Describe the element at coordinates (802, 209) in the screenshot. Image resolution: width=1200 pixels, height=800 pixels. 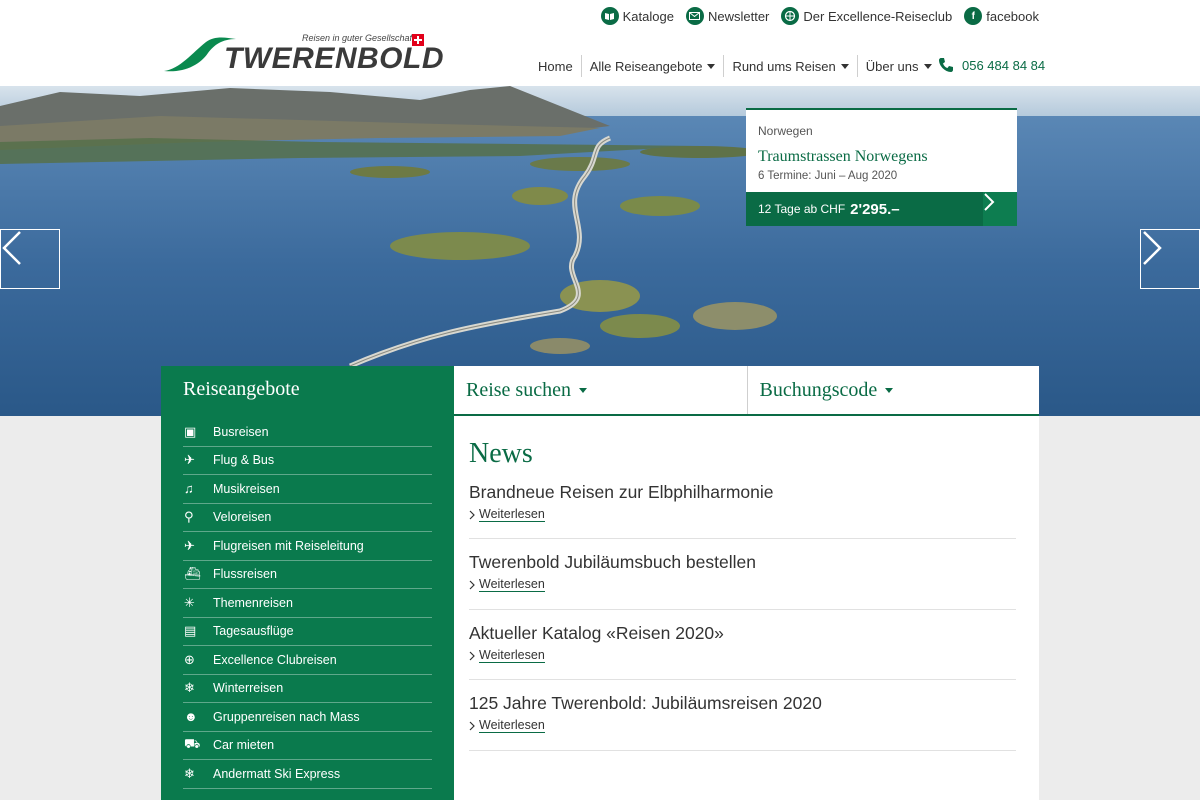
I see `teaser-price-prefix: 12 Tage ab CHF` at that location.